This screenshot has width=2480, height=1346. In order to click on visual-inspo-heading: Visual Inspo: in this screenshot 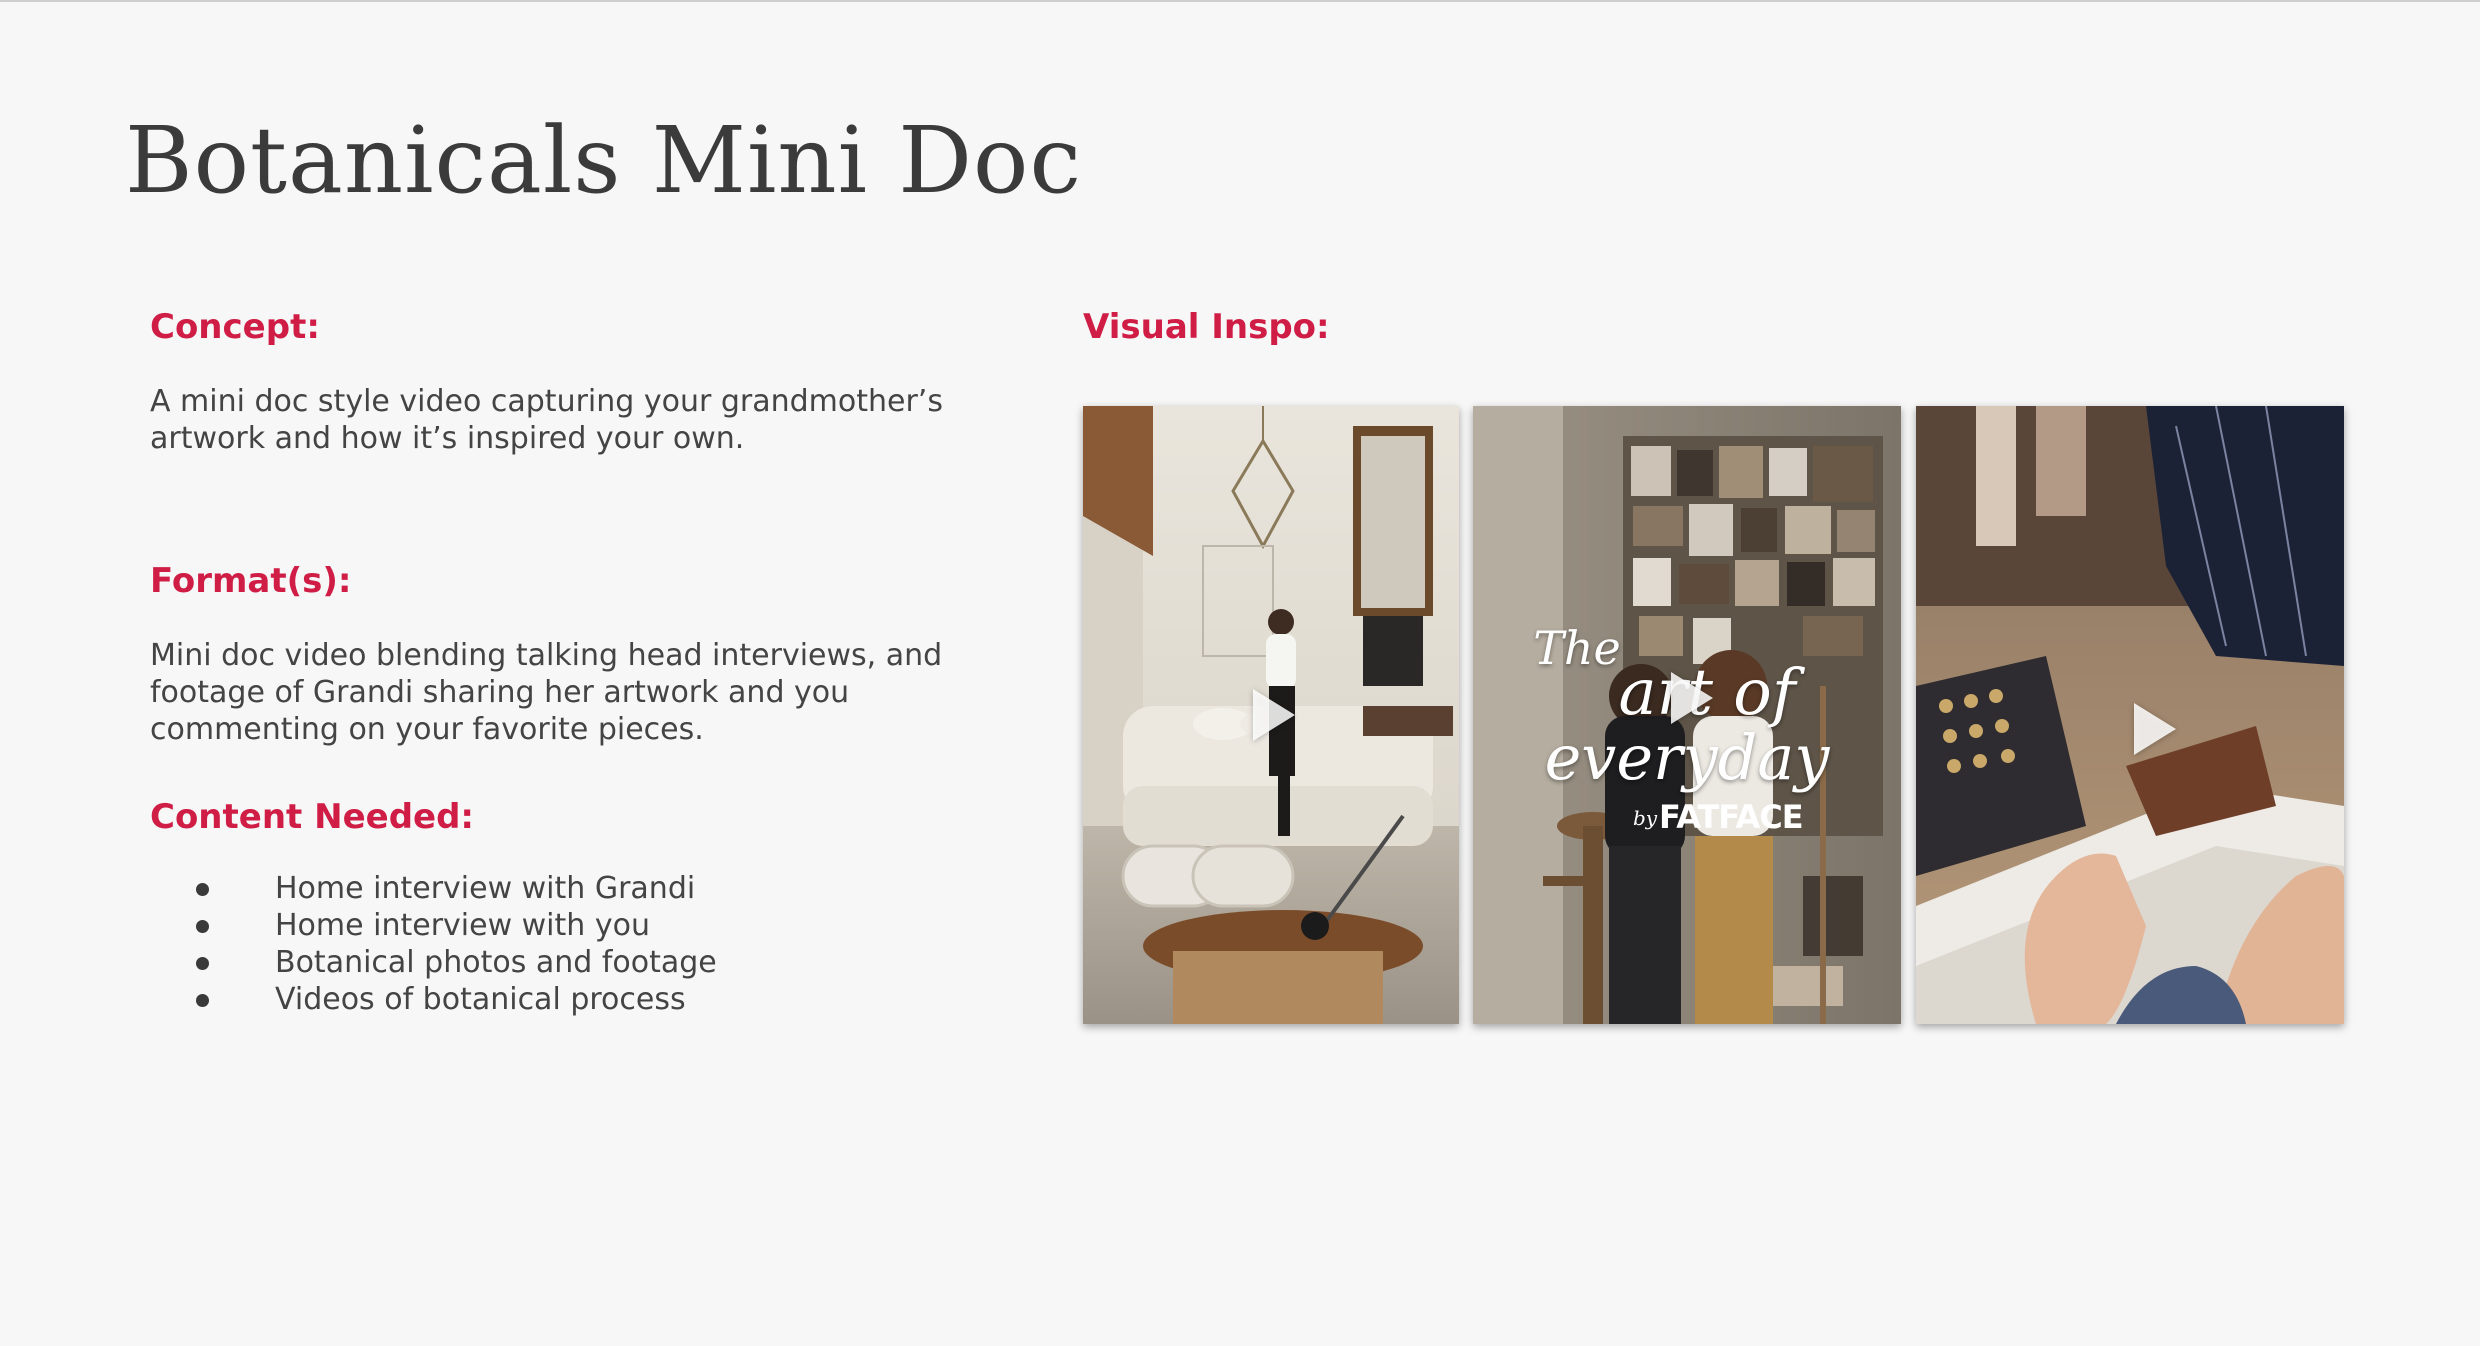, I will do `click(1206, 327)`.